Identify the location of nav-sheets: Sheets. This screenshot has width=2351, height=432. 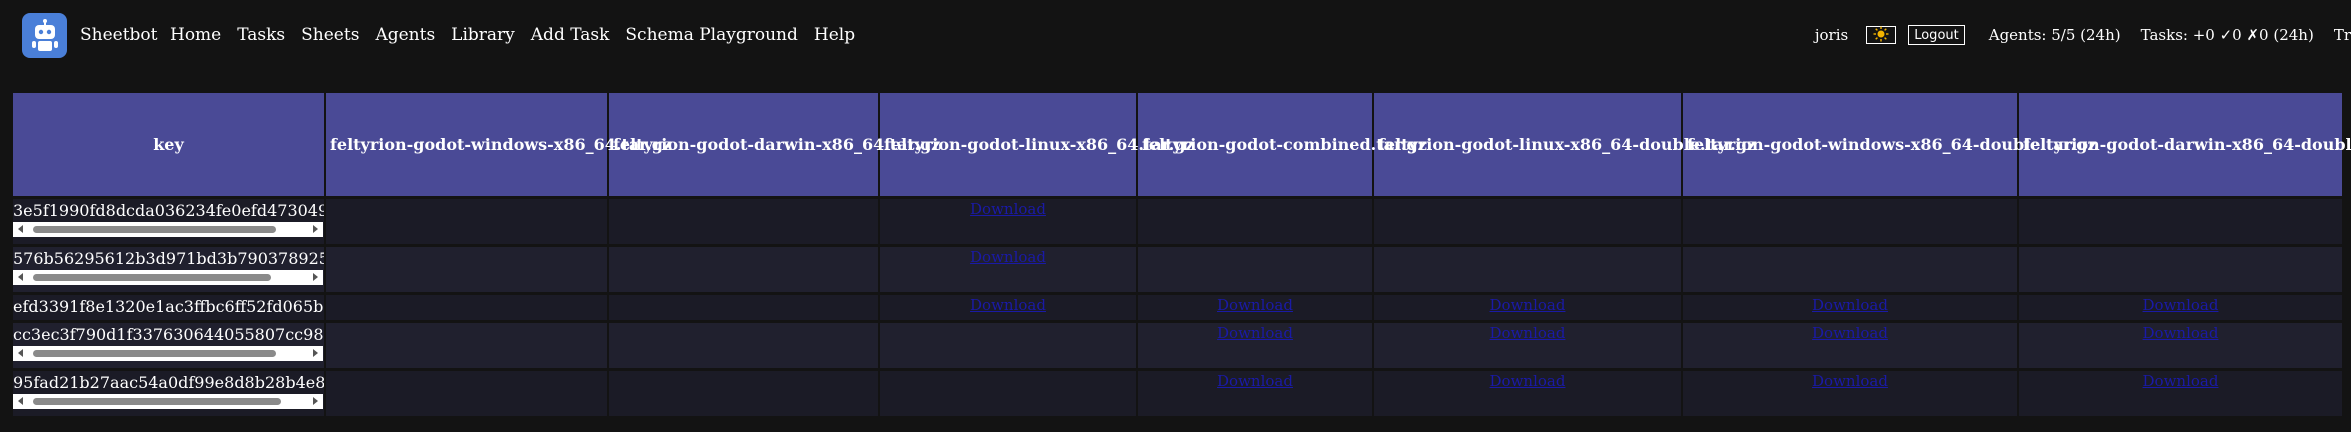
(330, 35).